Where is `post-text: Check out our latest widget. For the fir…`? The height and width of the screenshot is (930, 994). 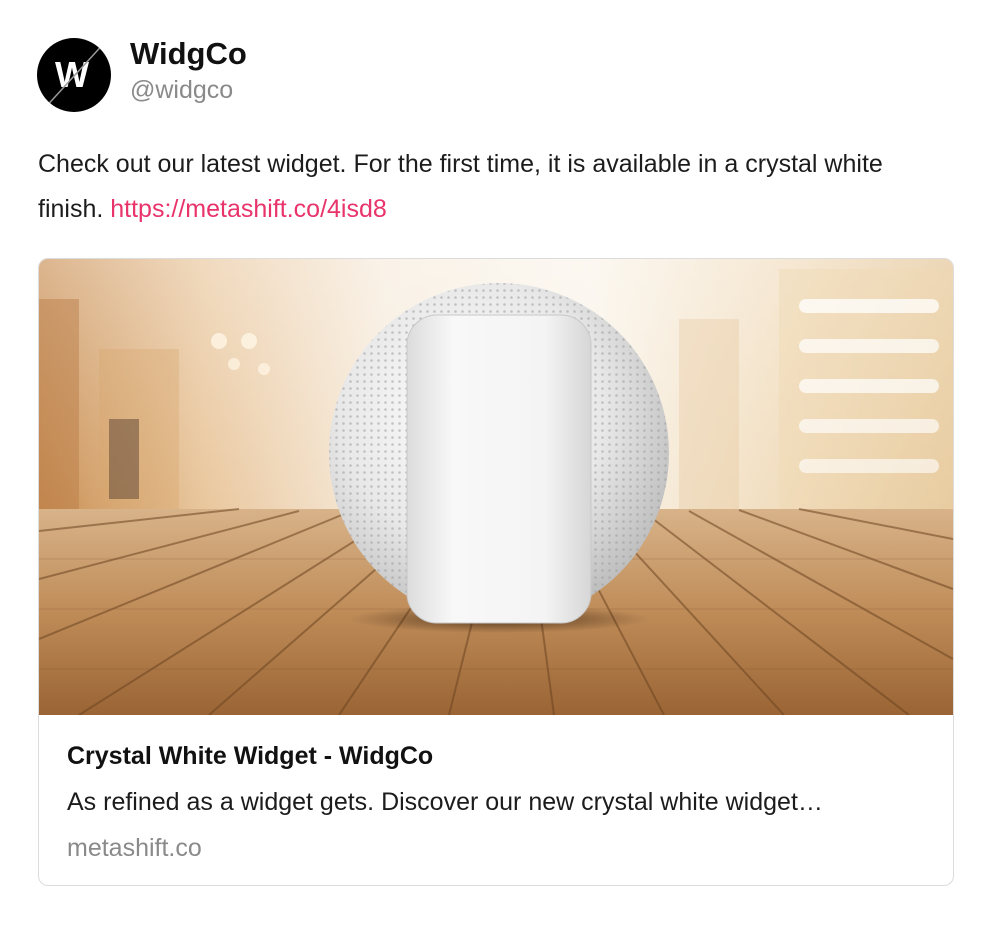 post-text: Check out our latest widget. For the fir… is located at coordinates (488, 187).